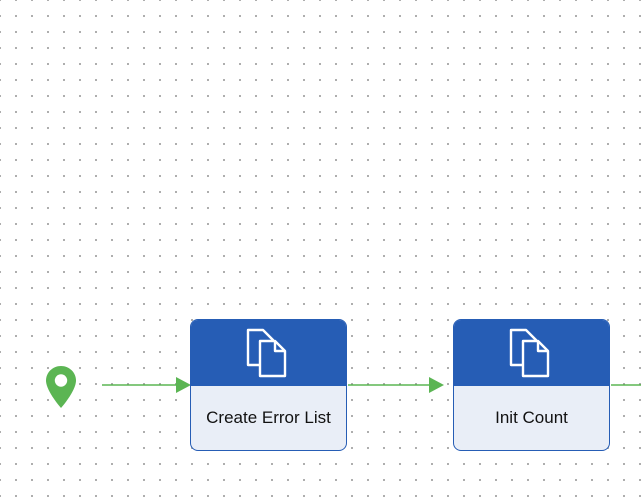 The image size is (641, 500). I want to click on node-init-count: Init Count, so click(531, 385).